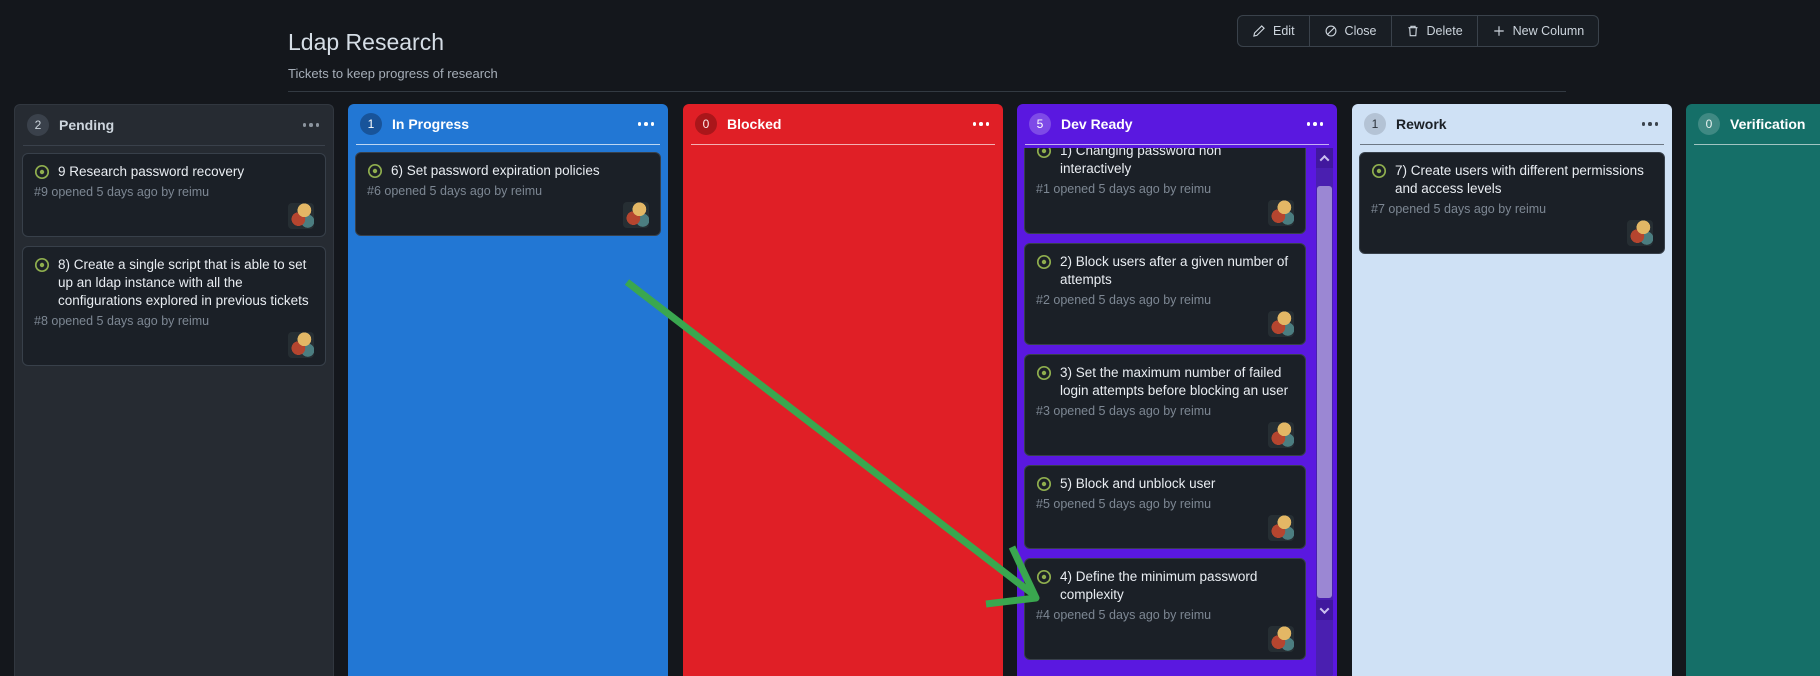 This screenshot has width=1820, height=676. I want to click on scroll-down-button, so click(1324, 610).